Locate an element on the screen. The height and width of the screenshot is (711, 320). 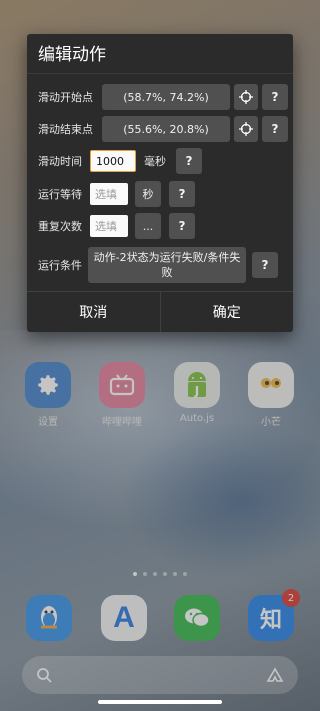
swipe-end-pick-button is located at coordinates (246, 129).